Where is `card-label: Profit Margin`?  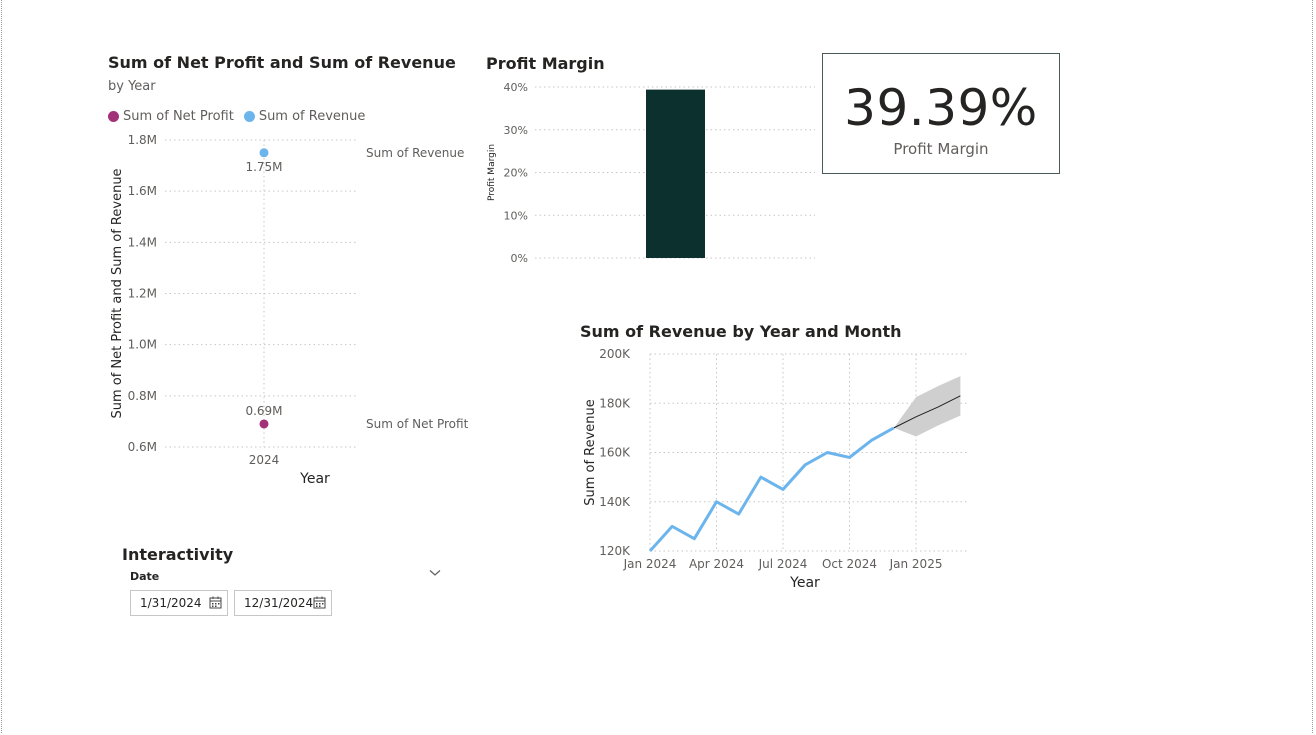
card-label: Profit Margin is located at coordinates (941, 149).